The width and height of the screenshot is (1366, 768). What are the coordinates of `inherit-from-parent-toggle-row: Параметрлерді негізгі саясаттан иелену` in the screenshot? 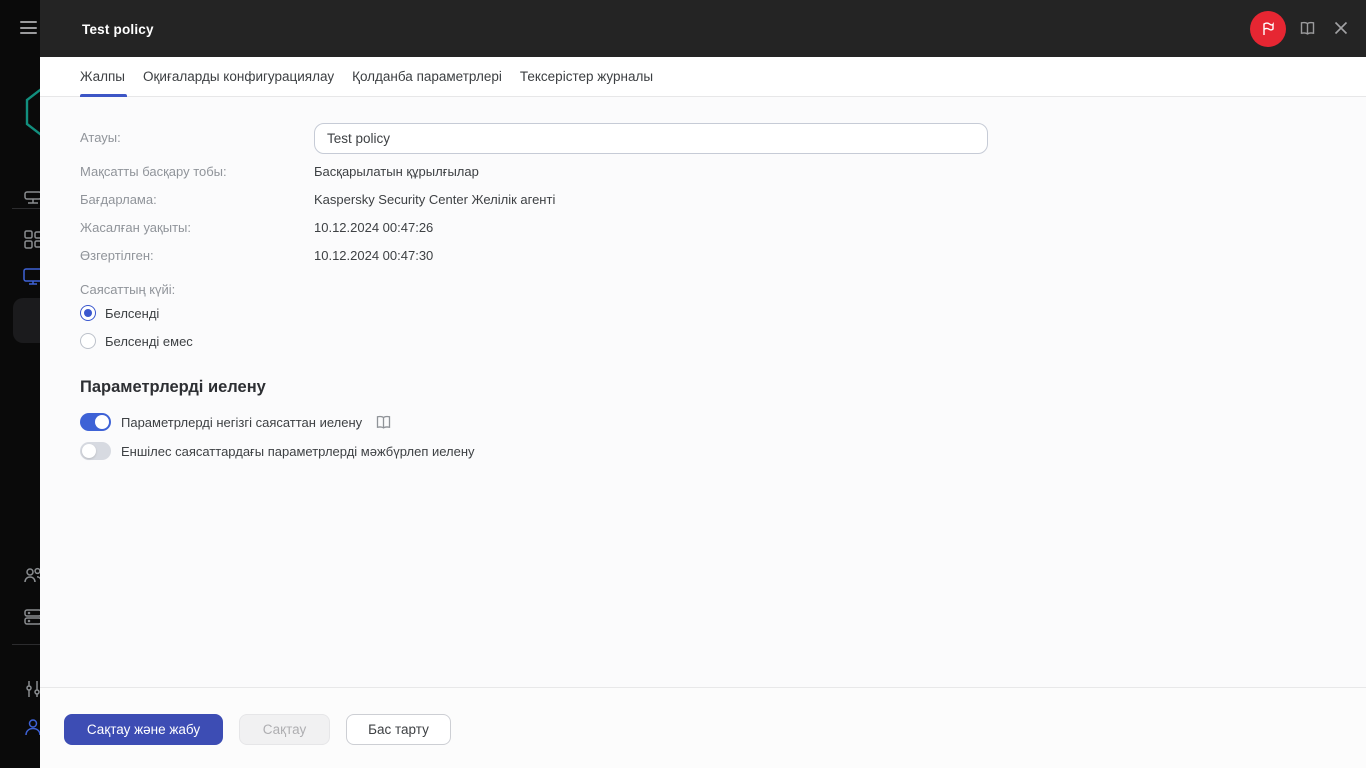 It's located at (236, 422).